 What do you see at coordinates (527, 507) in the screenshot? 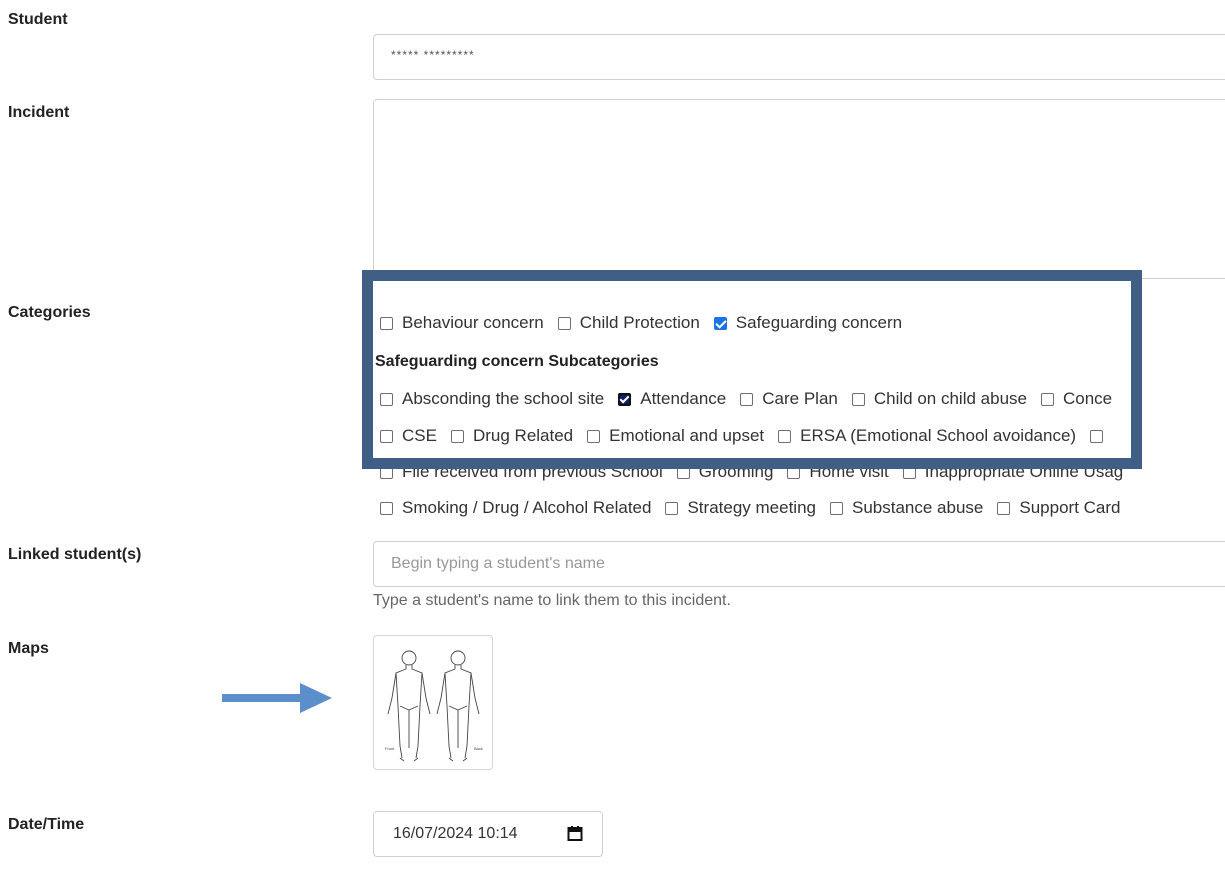
I see `subcategory-label: Smoking / Drug / Alcohol Related` at bounding box center [527, 507].